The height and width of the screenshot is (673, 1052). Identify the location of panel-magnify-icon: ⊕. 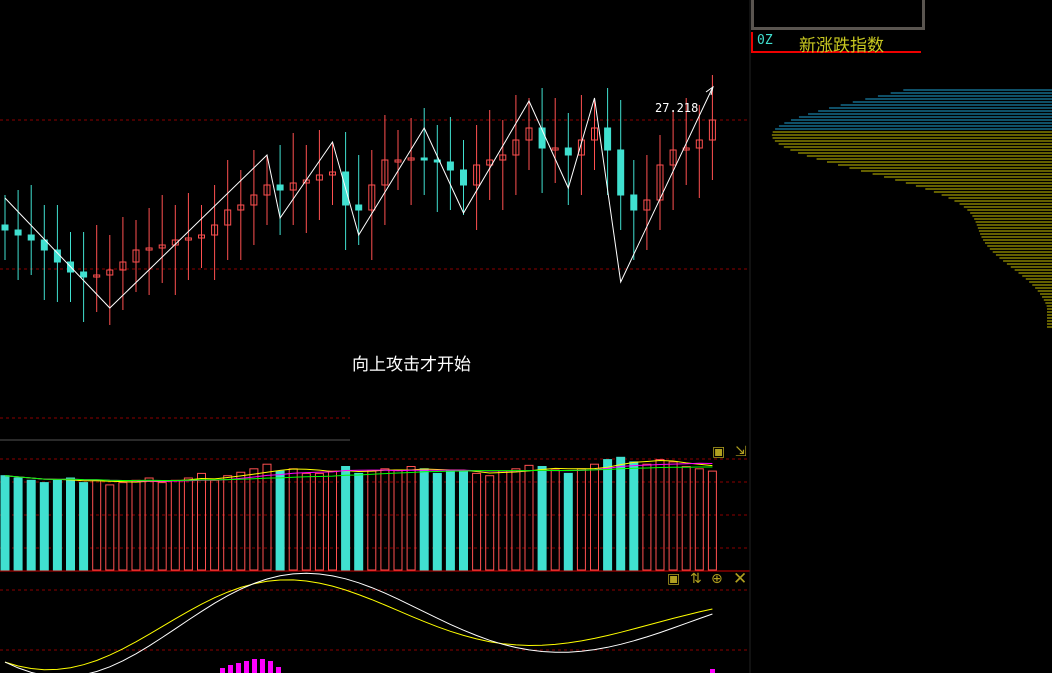
(717, 579).